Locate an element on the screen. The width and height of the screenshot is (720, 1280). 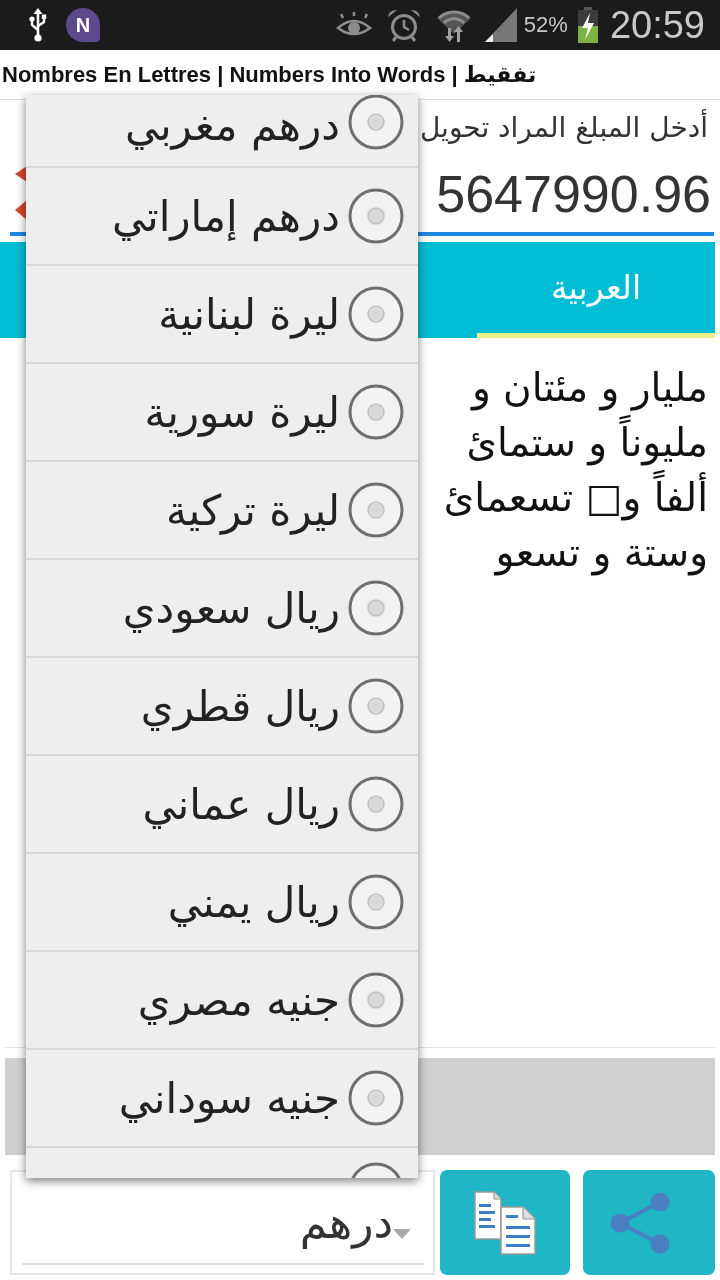
copy-button is located at coordinates (505, 1222).